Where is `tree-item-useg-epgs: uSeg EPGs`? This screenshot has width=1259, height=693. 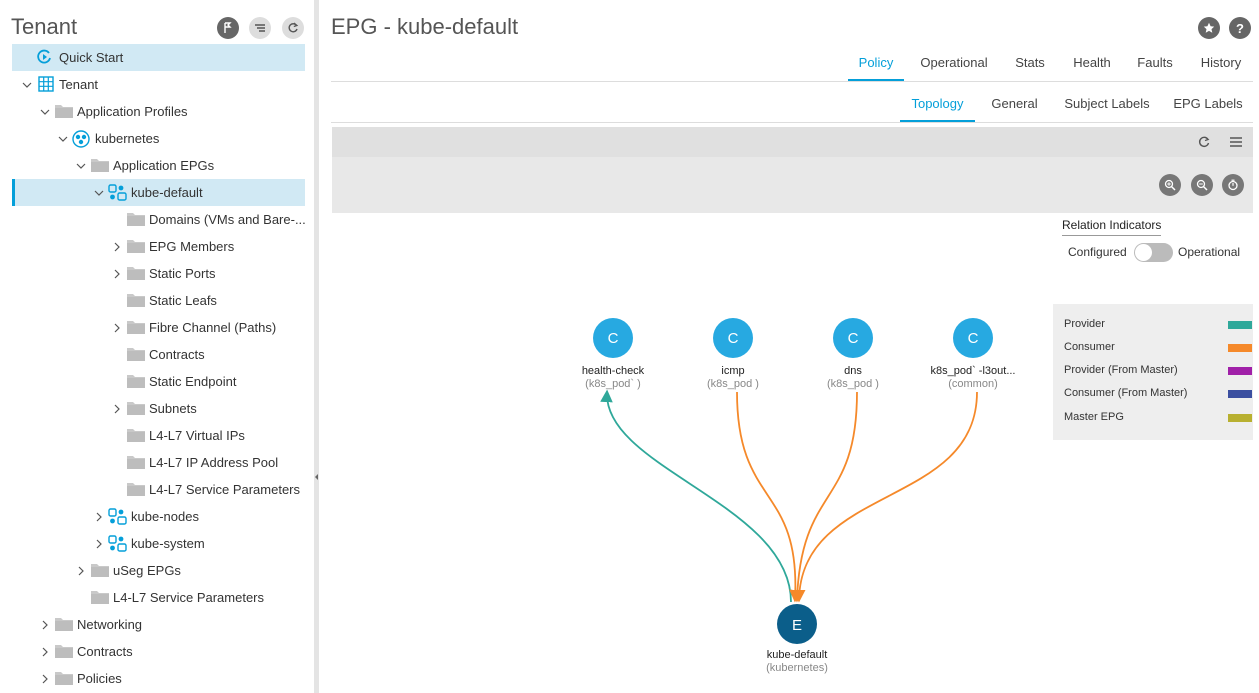
tree-item-useg-epgs: uSeg EPGs is located at coordinates (153, 570).